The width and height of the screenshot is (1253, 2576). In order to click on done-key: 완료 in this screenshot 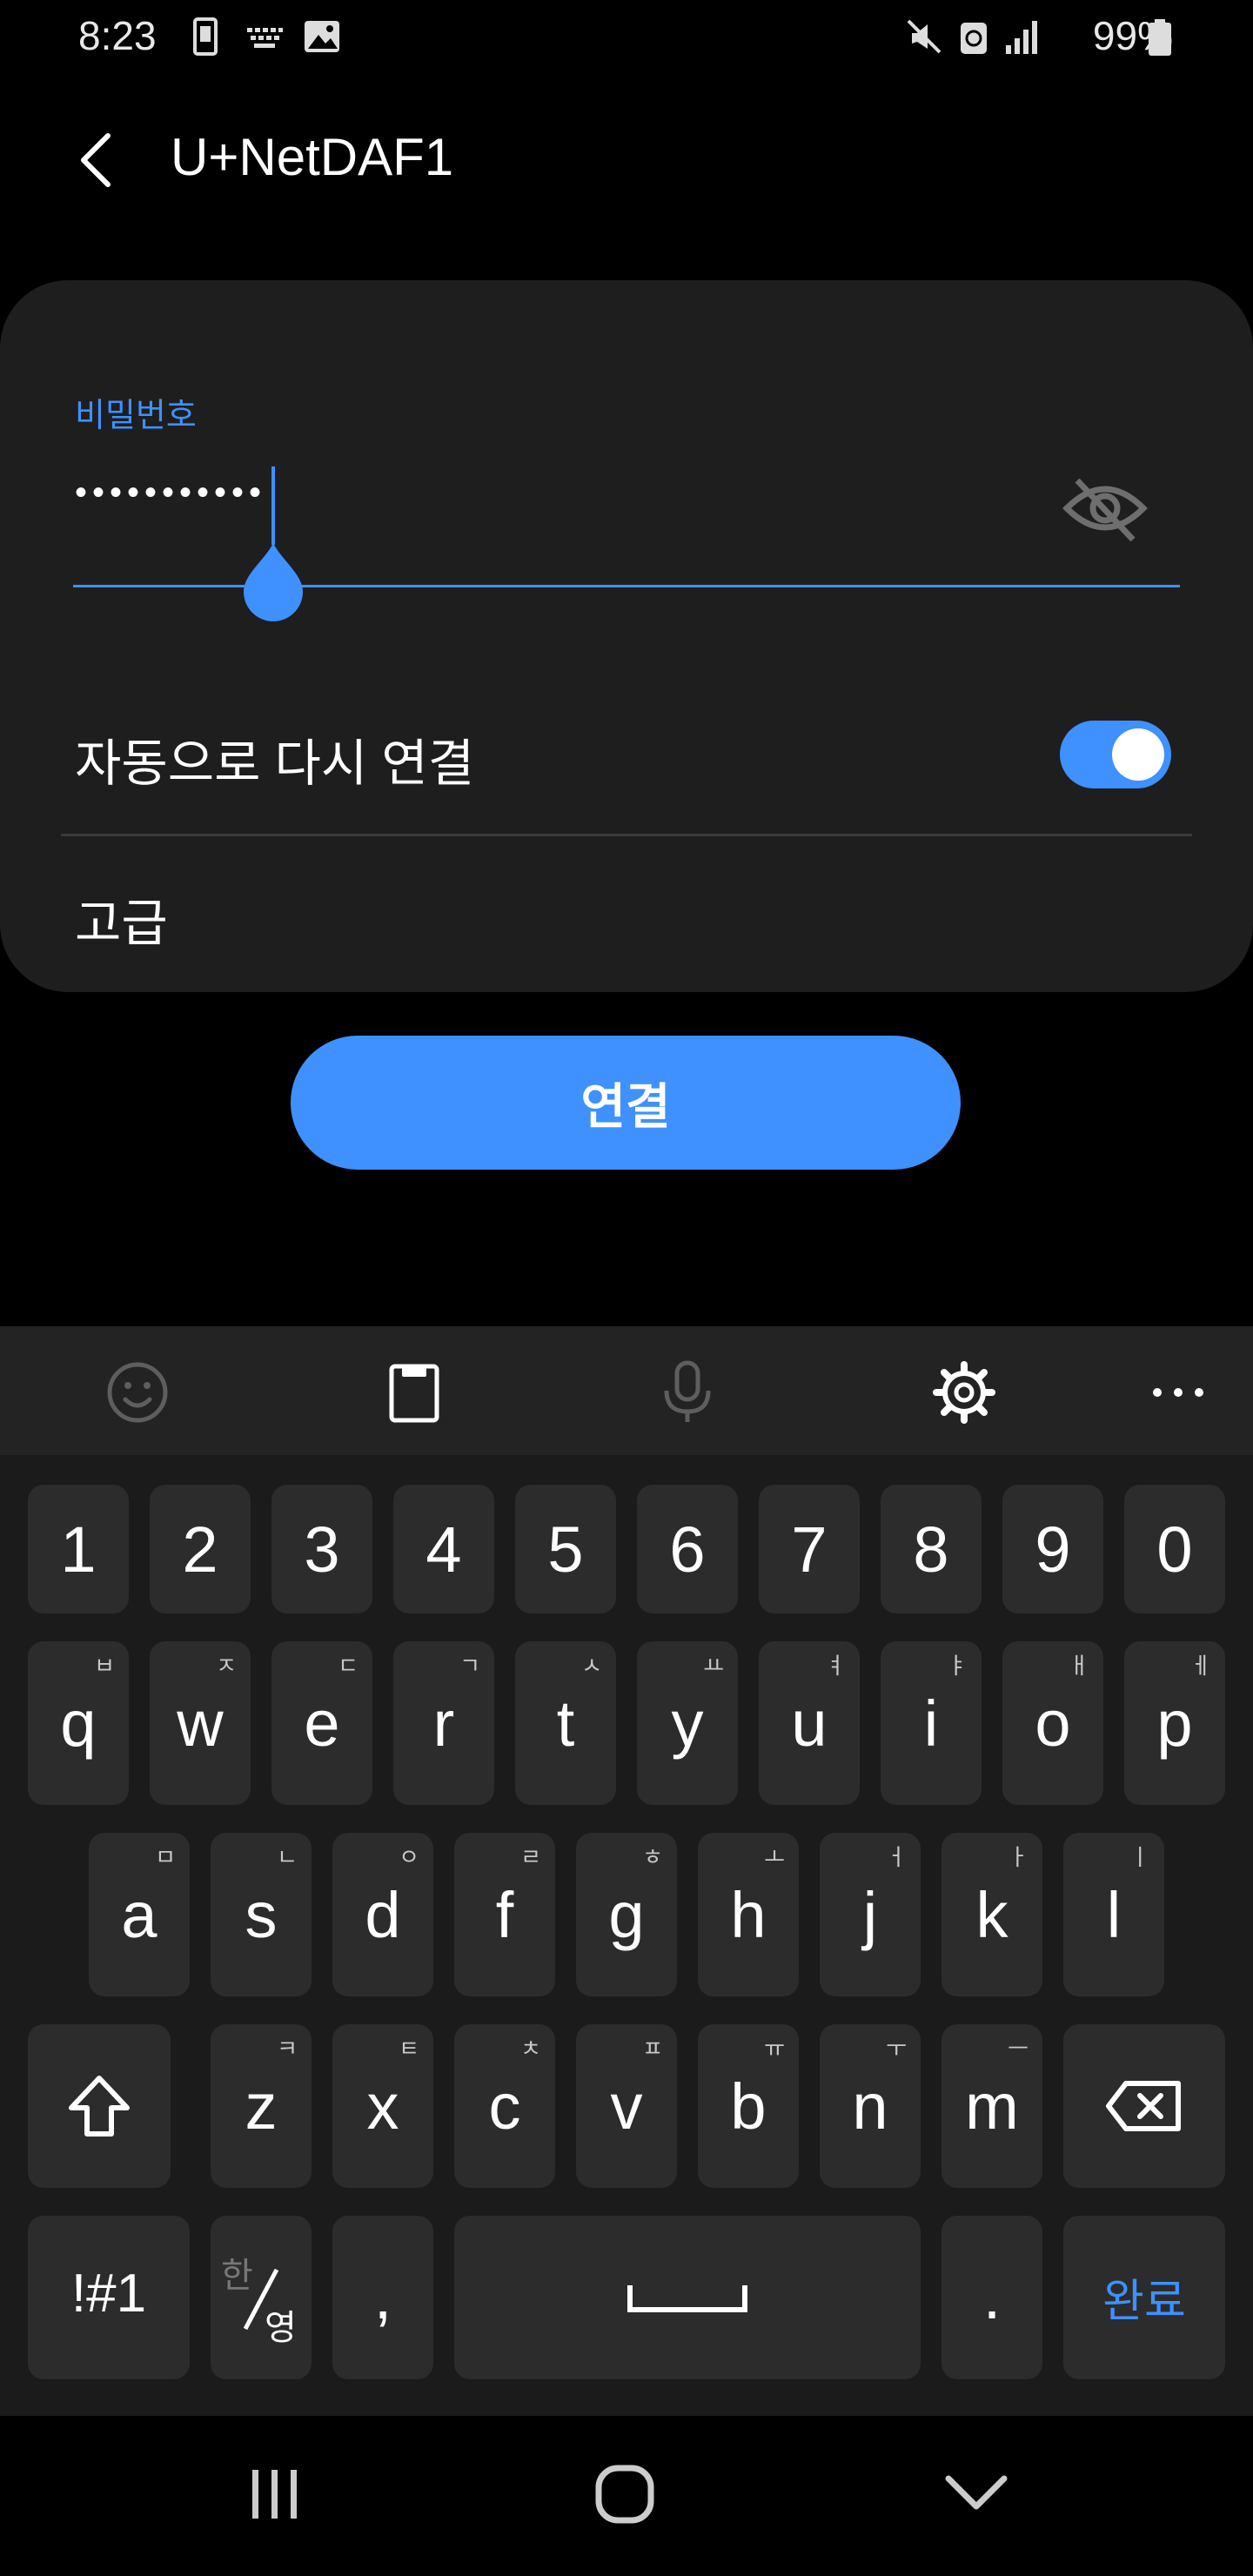, I will do `click(1144, 2297)`.